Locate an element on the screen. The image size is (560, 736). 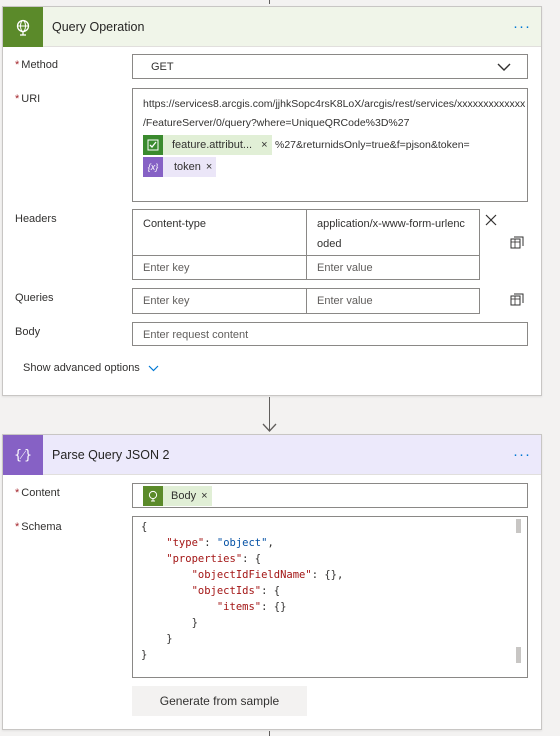
headers-label: Headers is located at coordinates (36, 219).